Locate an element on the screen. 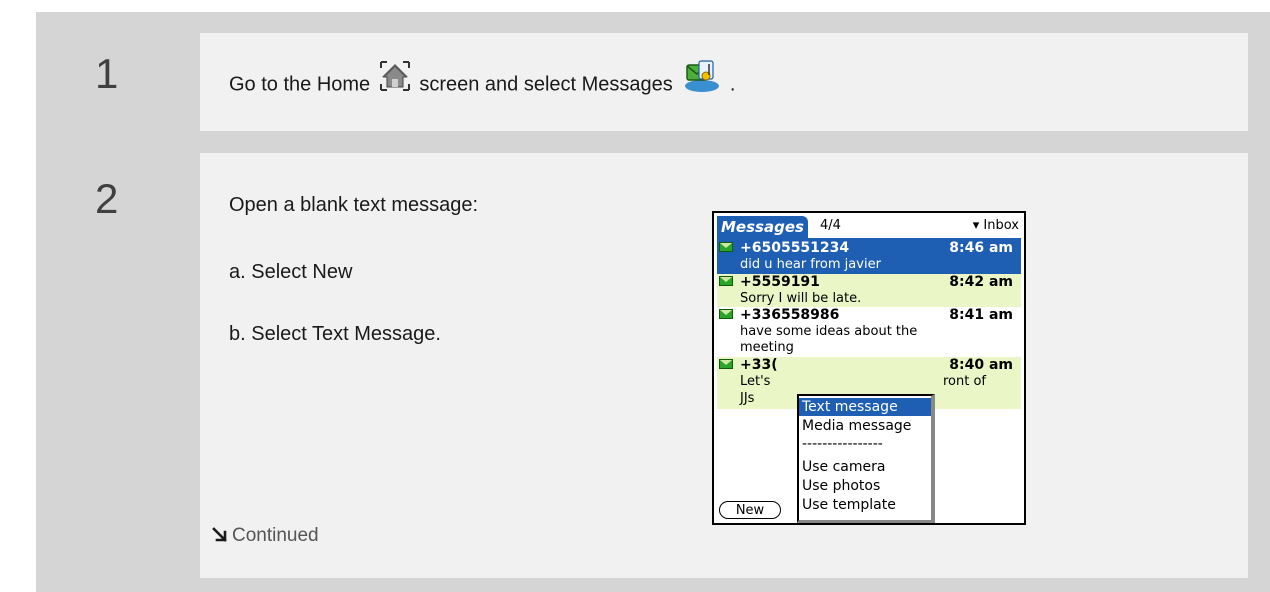 This screenshot has height=592, width=1270. message-preview: JJs is located at coordinates (747, 398).